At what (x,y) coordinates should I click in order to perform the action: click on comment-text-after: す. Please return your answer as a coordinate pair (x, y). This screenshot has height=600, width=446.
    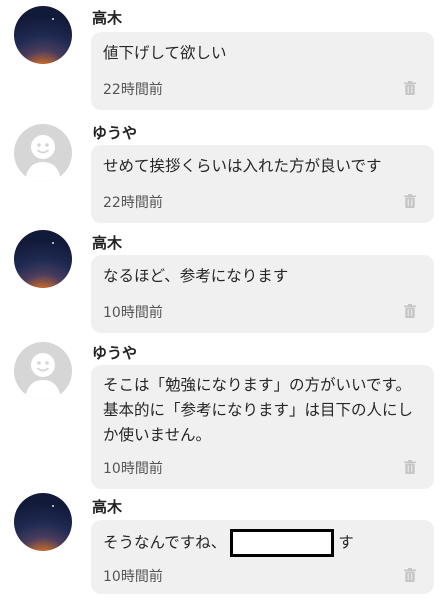
    Looking at the image, I should click on (346, 542).